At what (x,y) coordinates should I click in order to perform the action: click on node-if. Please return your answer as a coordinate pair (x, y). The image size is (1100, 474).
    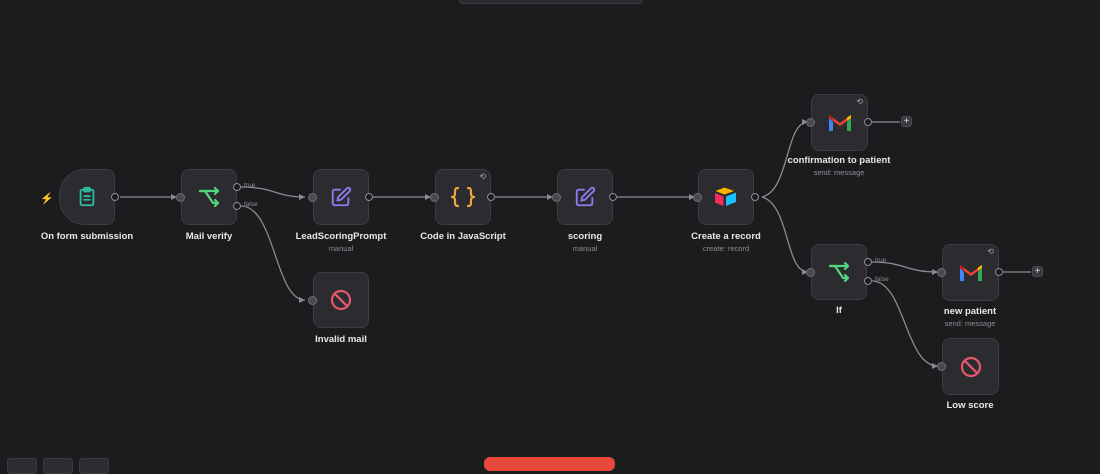
    Looking at the image, I should click on (839, 272).